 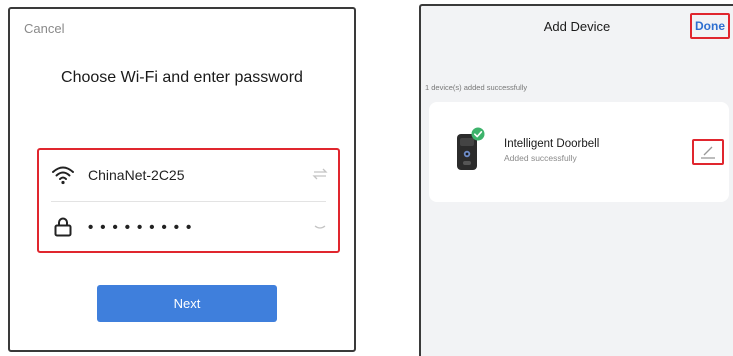 What do you see at coordinates (478, 134) in the screenshot?
I see `check-icon` at bounding box center [478, 134].